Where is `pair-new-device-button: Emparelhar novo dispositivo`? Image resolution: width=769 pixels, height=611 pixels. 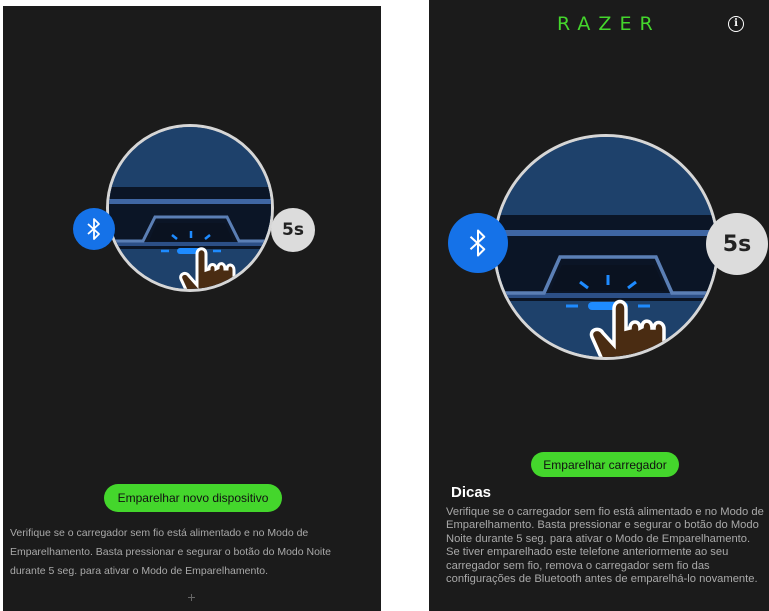 pair-new-device-button: Emparelhar novo dispositivo is located at coordinates (193, 498).